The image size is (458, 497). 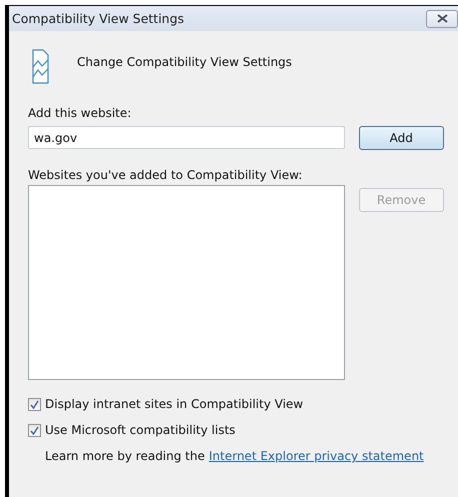 I want to click on close-button, so click(x=442, y=19).